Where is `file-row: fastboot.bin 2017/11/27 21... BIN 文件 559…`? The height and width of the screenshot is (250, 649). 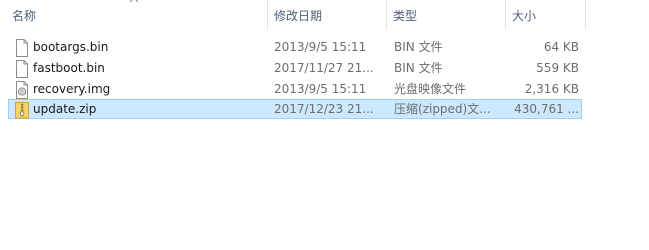 file-row: fastboot.bin 2017/11/27 21... BIN 文件 559… is located at coordinates (295, 68).